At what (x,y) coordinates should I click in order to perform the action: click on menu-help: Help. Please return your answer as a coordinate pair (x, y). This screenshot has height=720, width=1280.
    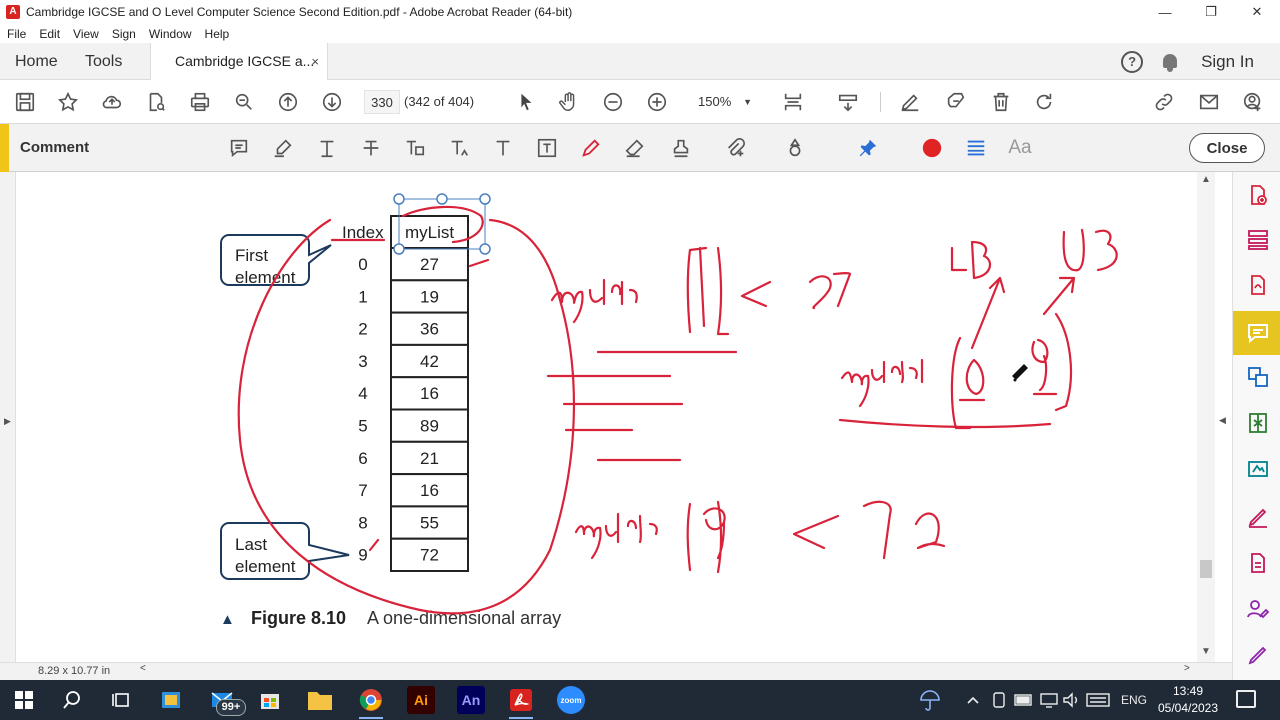
    Looking at the image, I should click on (217, 34).